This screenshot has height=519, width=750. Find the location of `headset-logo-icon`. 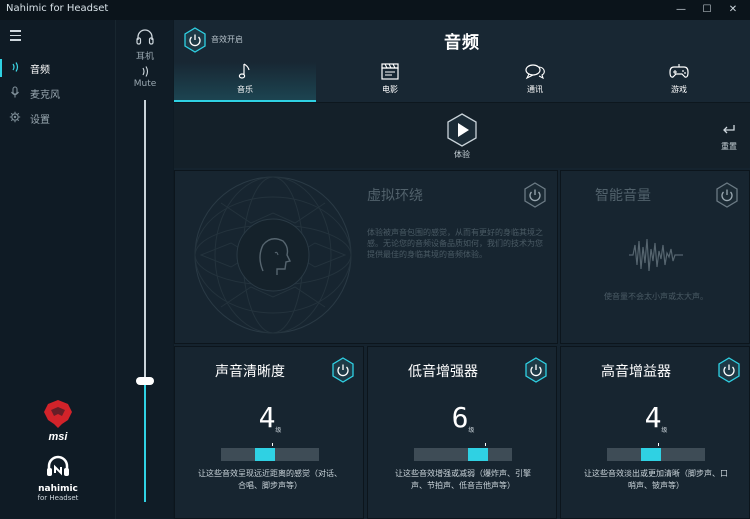

headset-logo-icon is located at coordinates (58, 465).